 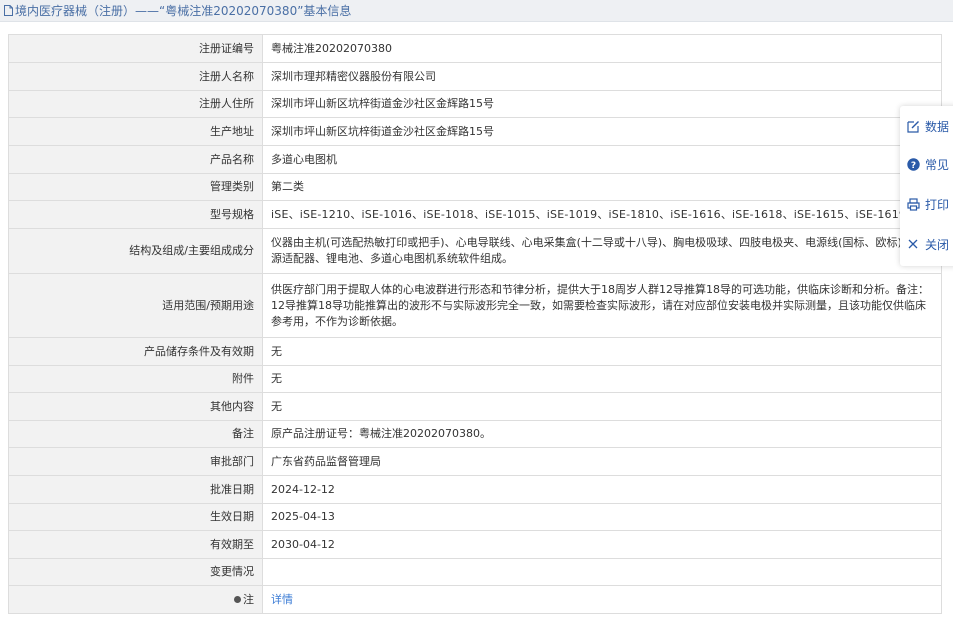 What do you see at coordinates (135, 544) in the screenshot?
I see `row-label: 有效期至` at bounding box center [135, 544].